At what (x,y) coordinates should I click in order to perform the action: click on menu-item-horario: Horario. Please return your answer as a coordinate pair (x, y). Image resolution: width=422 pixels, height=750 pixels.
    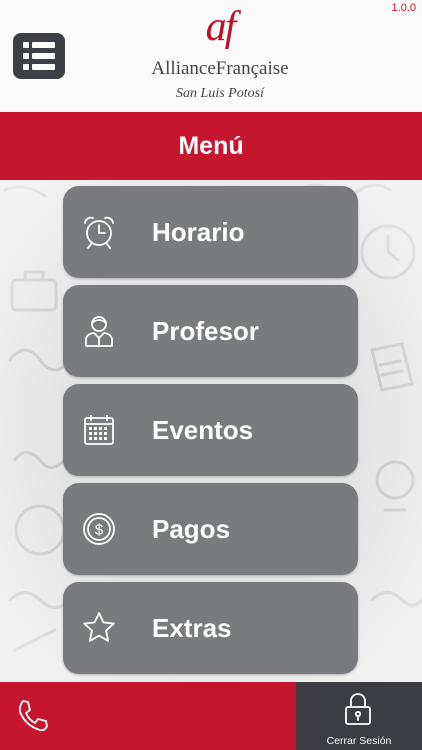
    Looking at the image, I should click on (210, 232).